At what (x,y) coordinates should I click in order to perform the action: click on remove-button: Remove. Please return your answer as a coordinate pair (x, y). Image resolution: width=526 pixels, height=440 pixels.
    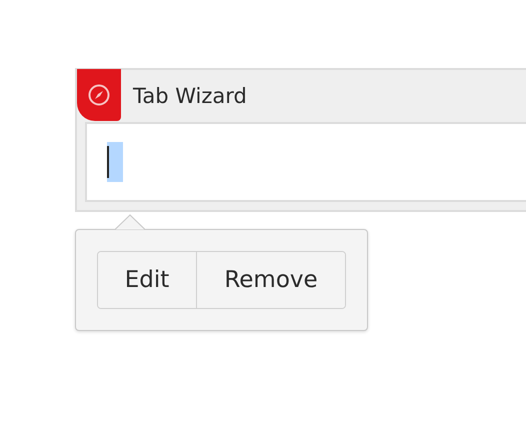
    Looking at the image, I should click on (270, 280).